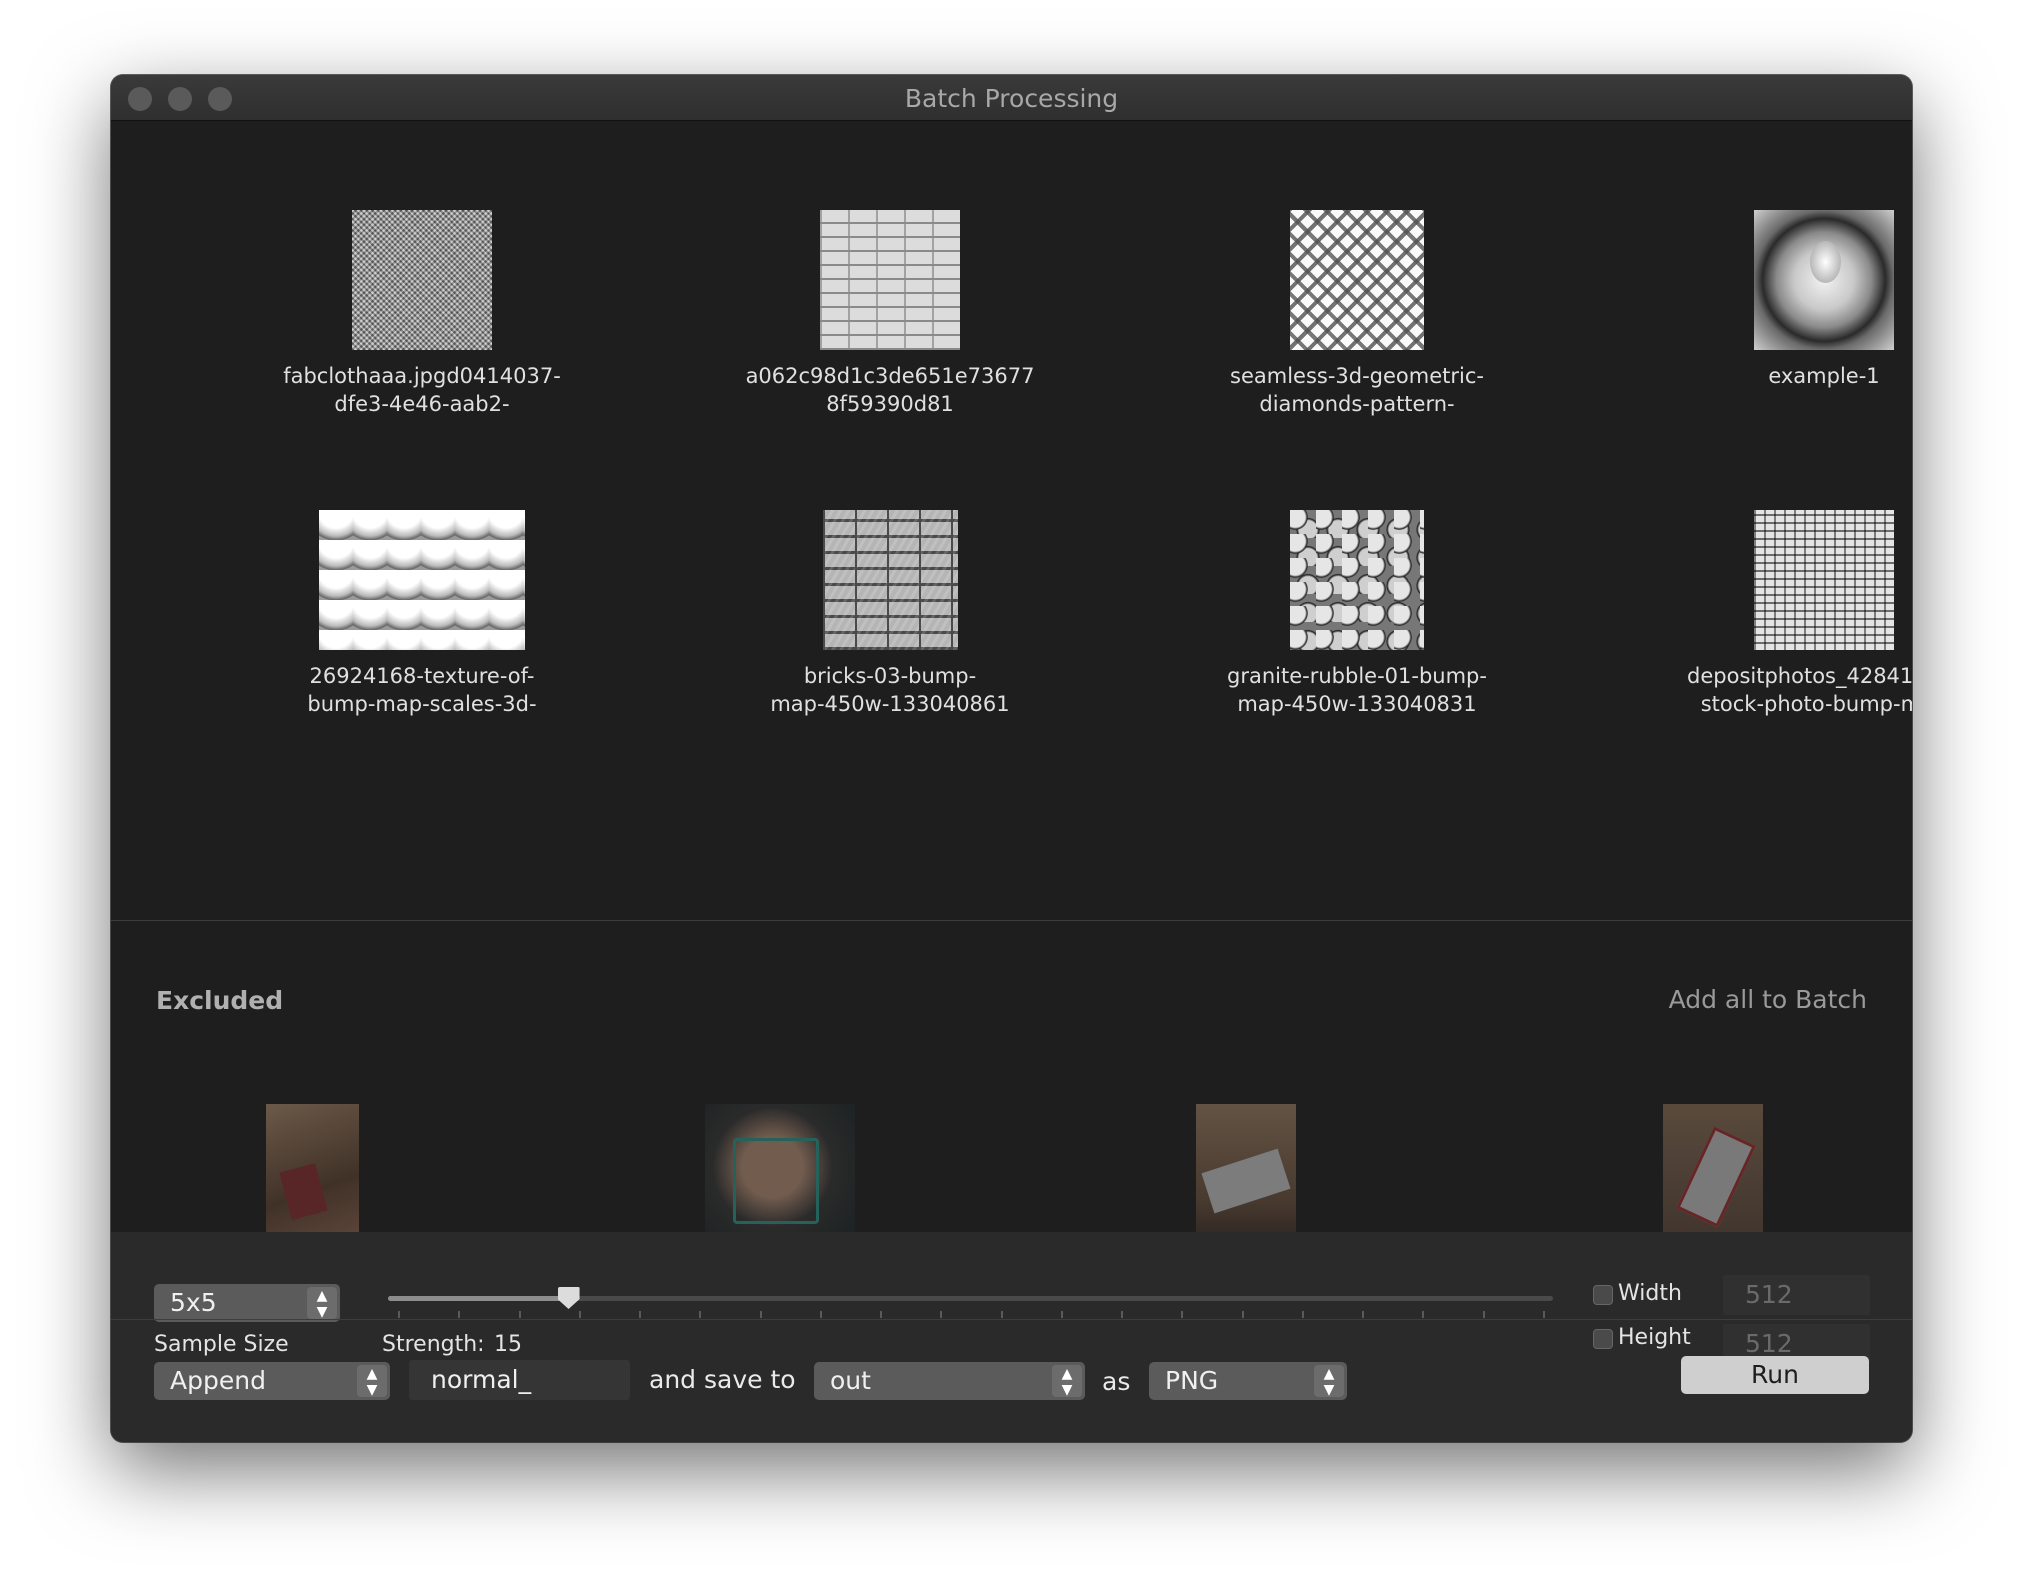 This screenshot has width=2024, height=1592. Describe the element at coordinates (890, 376) in the screenshot. I see `label-line: a062c98d1c3de651e73677` at that location.